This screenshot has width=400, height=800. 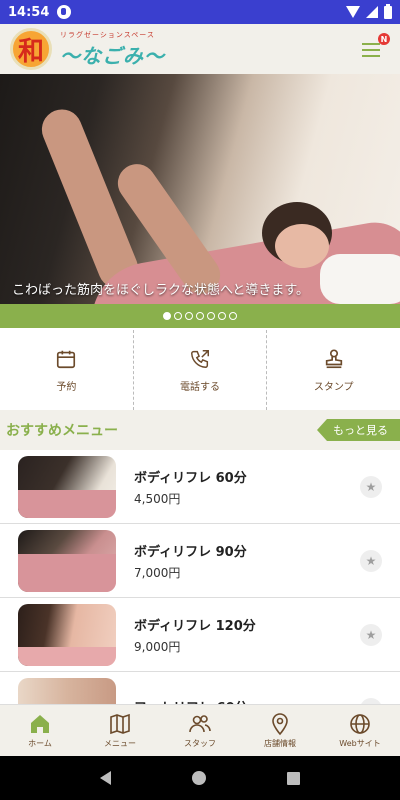 I want to click on menu-name: ボディリフレ 60分, so click(x=190, y=478).